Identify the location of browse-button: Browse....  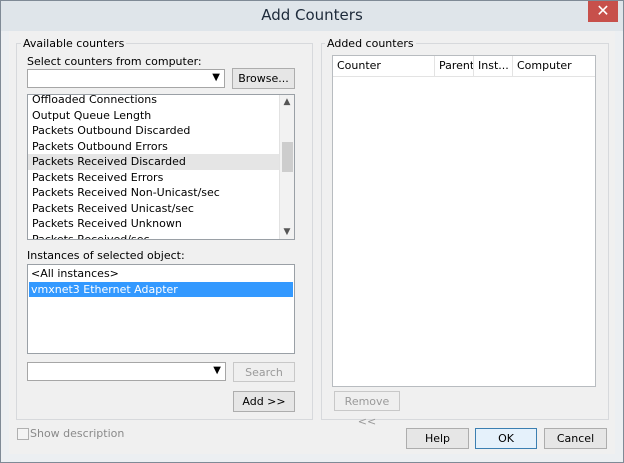
(263, 78).